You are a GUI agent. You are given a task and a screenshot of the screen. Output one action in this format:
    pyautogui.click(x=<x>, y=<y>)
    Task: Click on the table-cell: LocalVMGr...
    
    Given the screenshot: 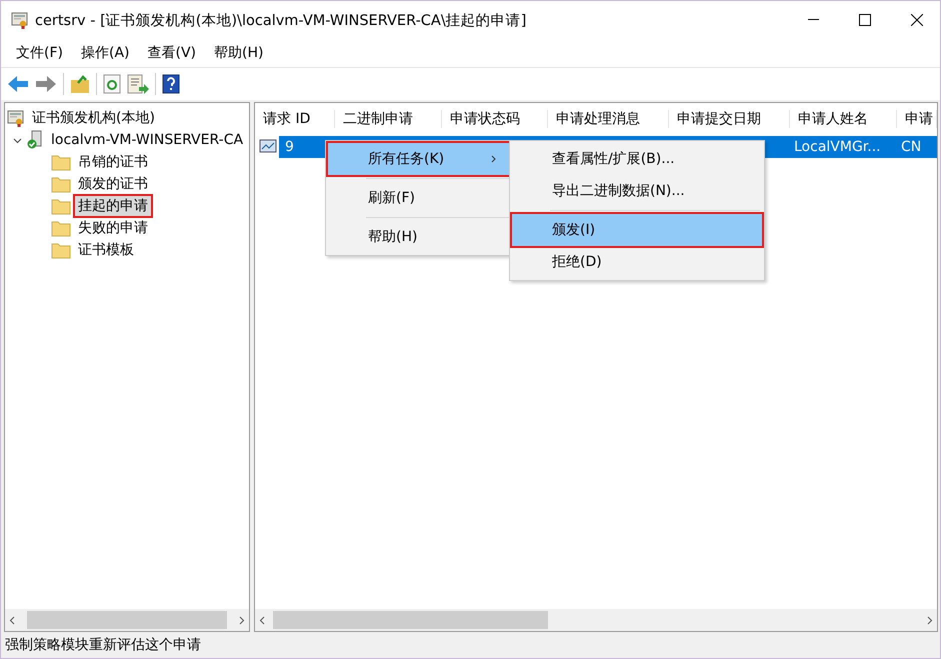 What is the action you would take?
    pyautogui.click(x=837, y=147)
    